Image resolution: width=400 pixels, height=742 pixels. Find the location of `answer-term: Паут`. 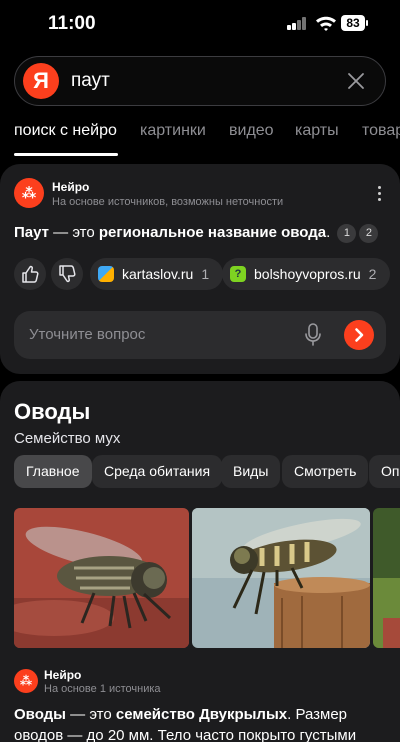

answer-term: Паут is located at coordinates (31, 232).